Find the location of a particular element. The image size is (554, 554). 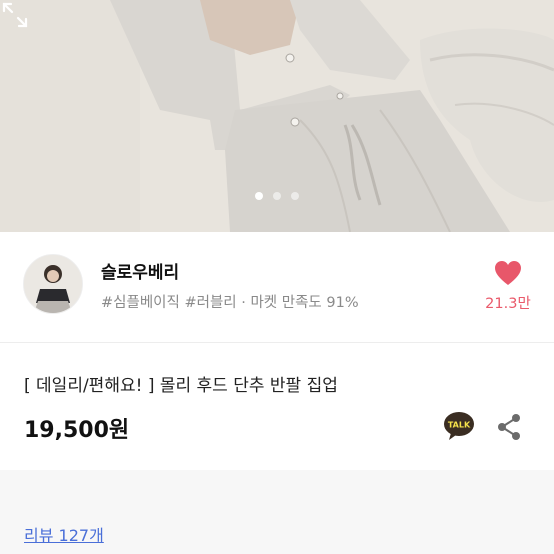

product-title: [ 데일리/편해요! ] 몰리 후드 단추 반팔 집업 is located at coordinates (181, 386).